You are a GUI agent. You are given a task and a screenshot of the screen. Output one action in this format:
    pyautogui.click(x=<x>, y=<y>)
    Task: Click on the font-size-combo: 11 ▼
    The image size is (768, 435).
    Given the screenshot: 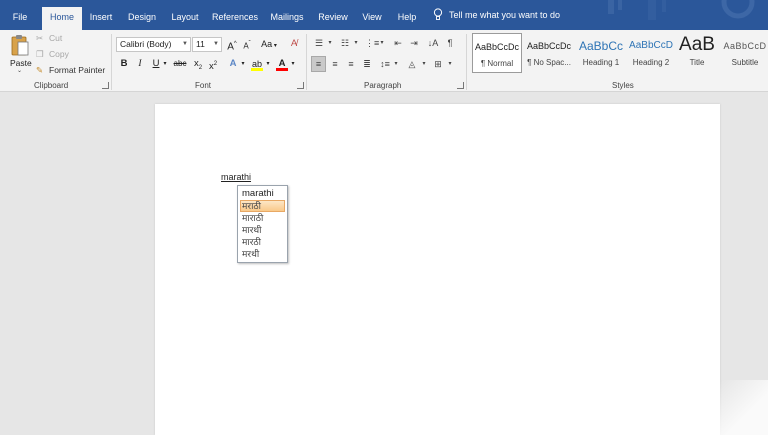 What is the action you would take?
    pyautogui.click(x=207, y=44)
    